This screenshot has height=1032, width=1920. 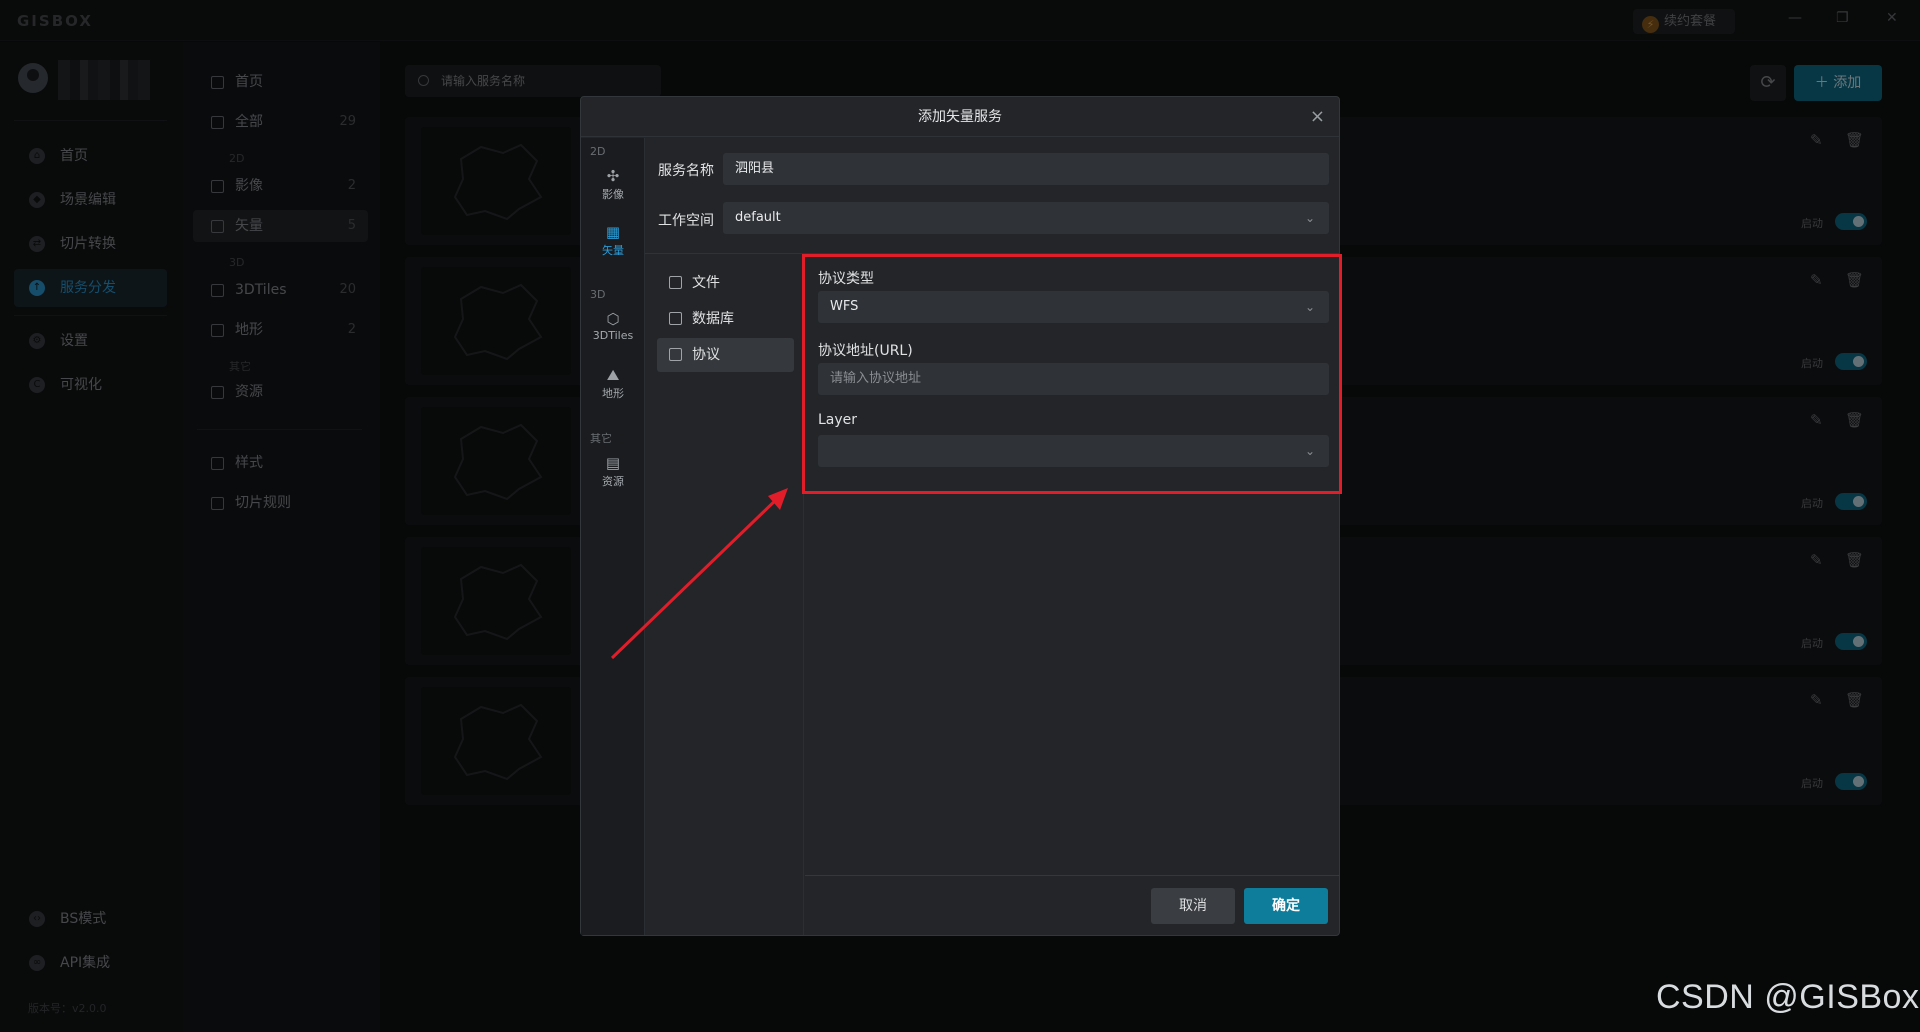 I want to click on workspace-select: default ⌄, so click(x=1026, y=218).